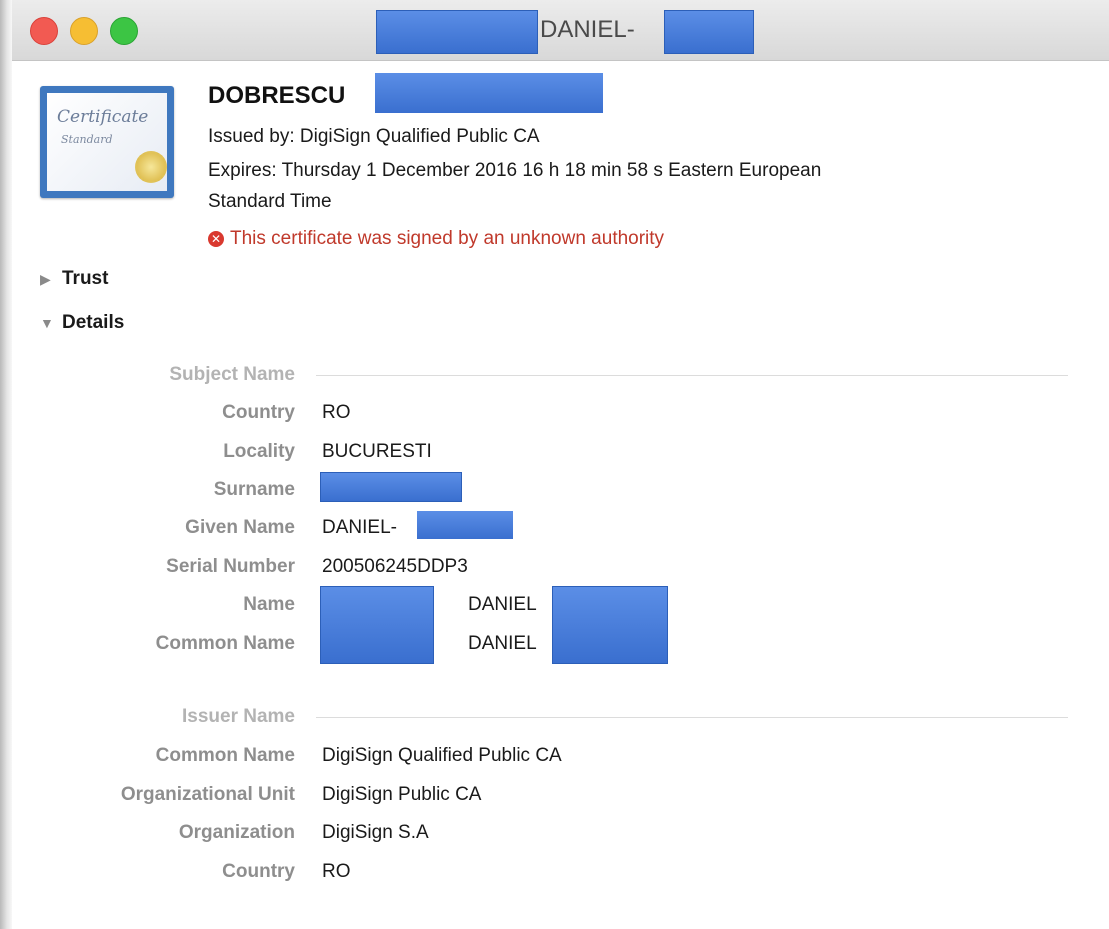 This screenshot has height=929, width=1109. Describe the element at coordinates (238, 716) in the screenshot. I see `issuer-name-heading: Issuer Name` at that location.